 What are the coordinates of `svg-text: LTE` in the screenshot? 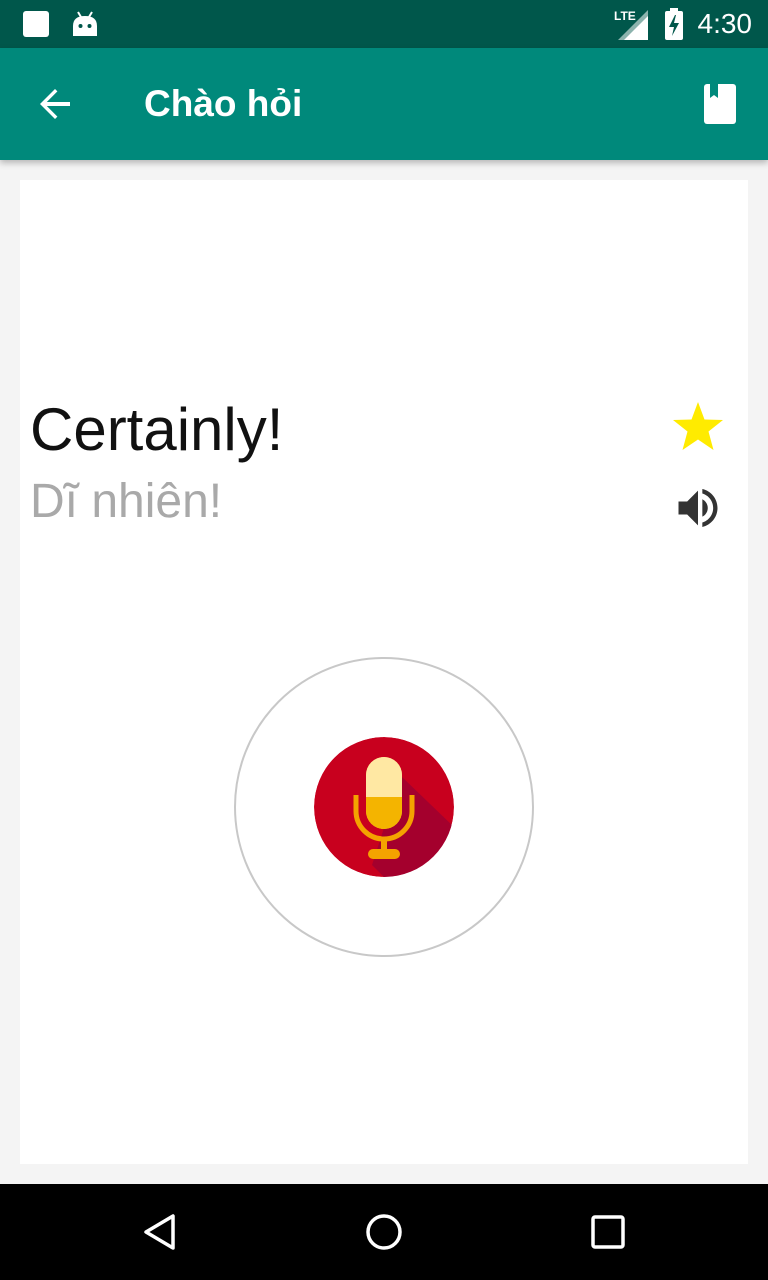 It's located at (625, 16).